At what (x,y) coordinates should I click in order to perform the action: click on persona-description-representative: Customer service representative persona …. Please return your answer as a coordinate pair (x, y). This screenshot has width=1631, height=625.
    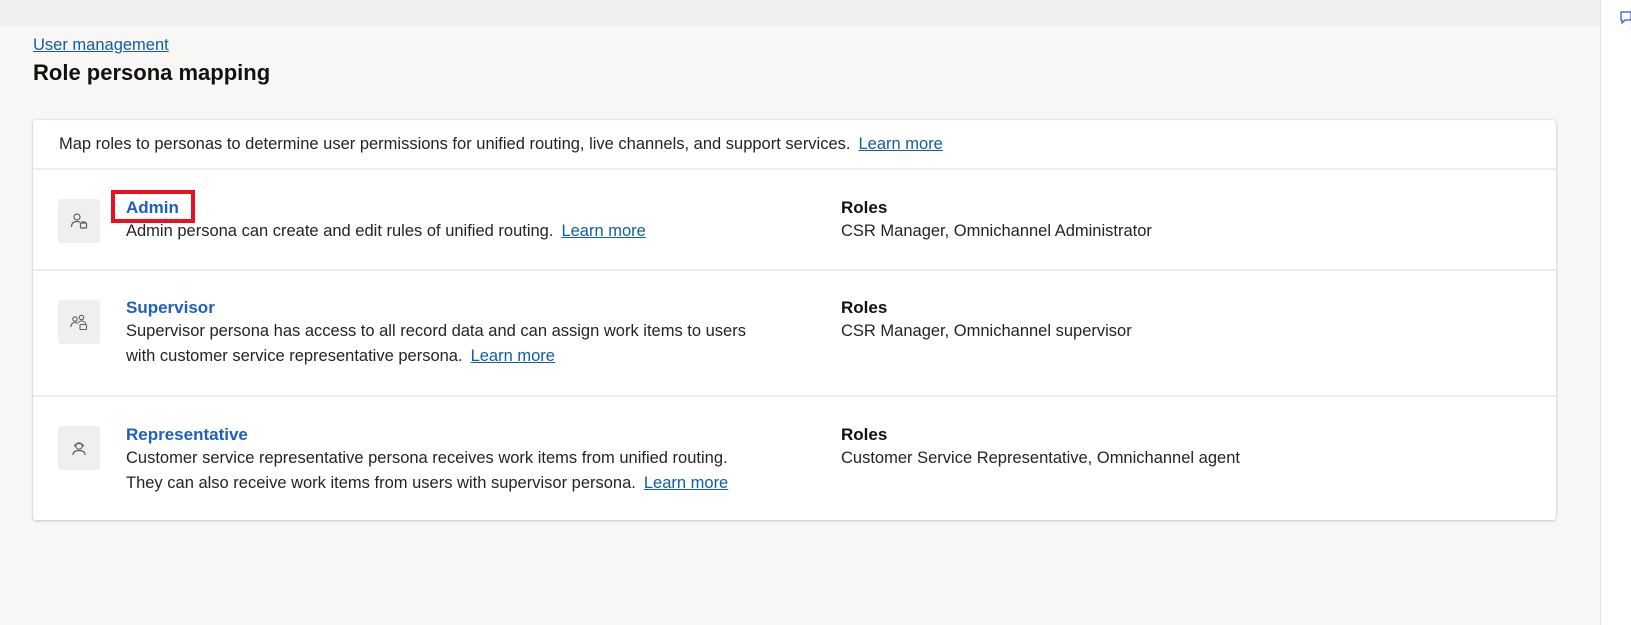
    Looking at the image, I should click on (456, 471).